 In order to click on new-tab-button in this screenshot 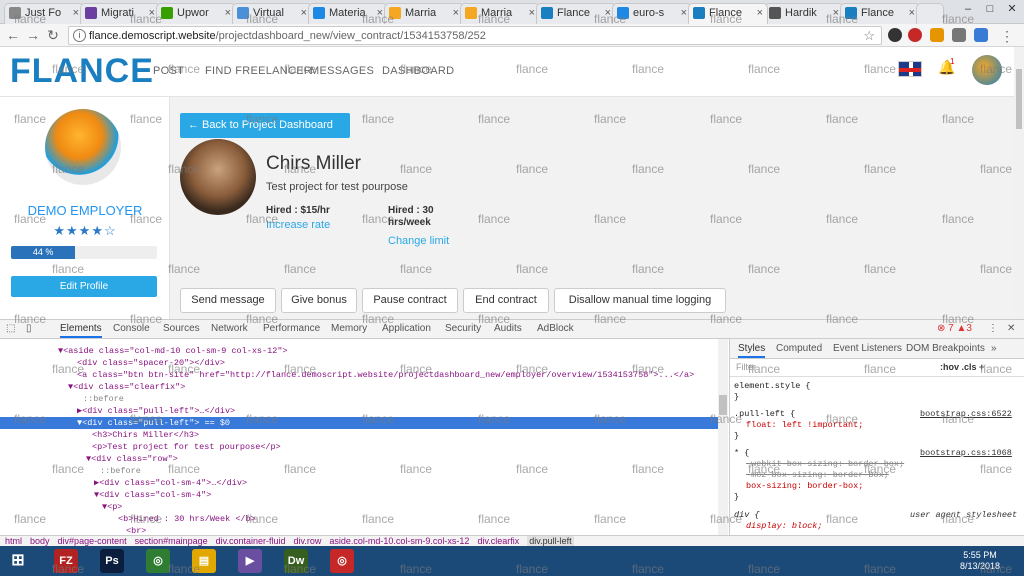, I will do `click(930, 13)`.